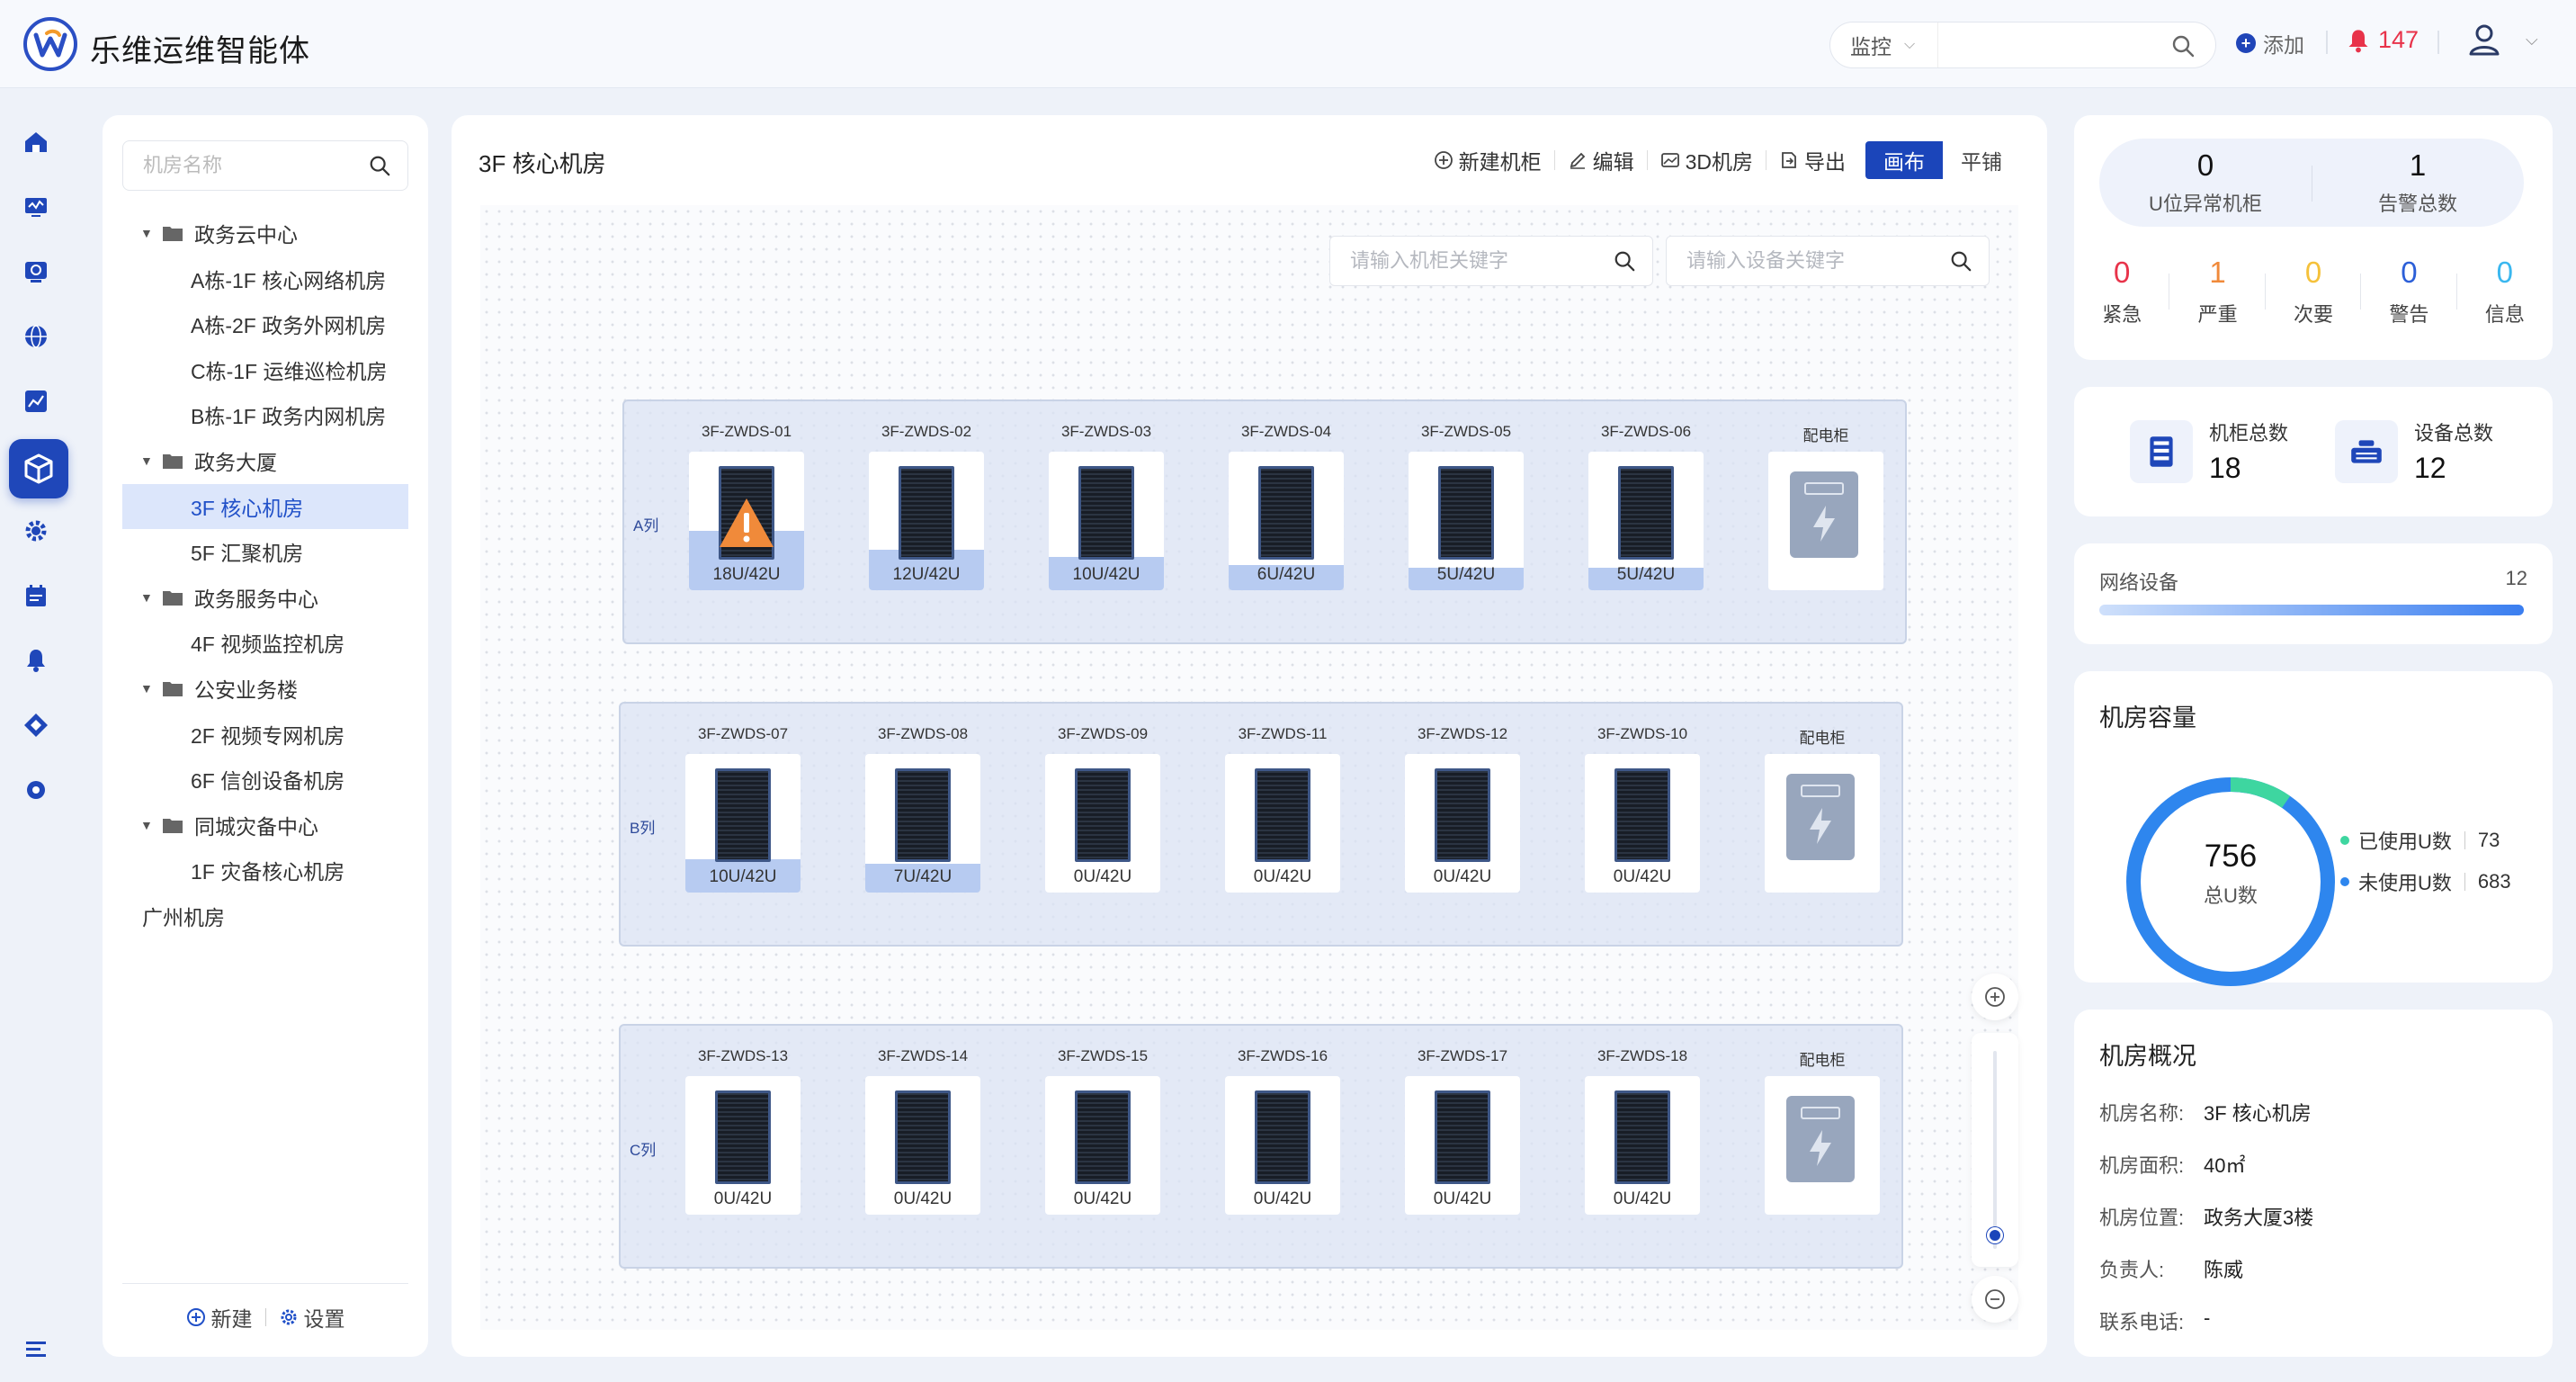 This screenshot has height=1382, width=2576. What do you see at coordinates (2484, 40) in the screenshot?
I see `user-avatar-icon` at bounding box center [2484, 40].